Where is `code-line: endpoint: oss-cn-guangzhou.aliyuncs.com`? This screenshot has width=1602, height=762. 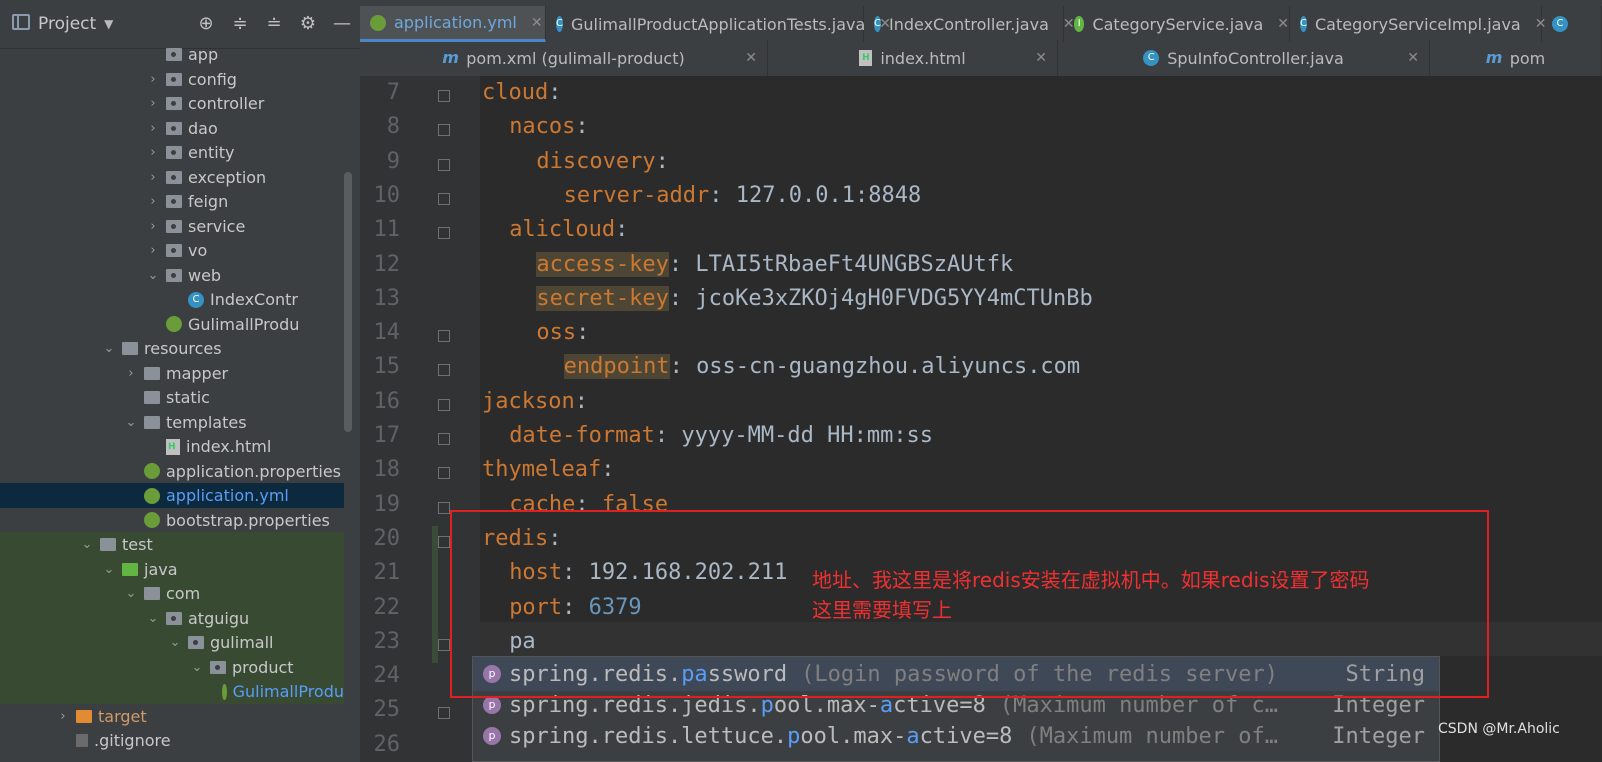
code-line: endpoint: oss-cn-guangzhou.aliyuncs.com is located at coordinates (821, 367).